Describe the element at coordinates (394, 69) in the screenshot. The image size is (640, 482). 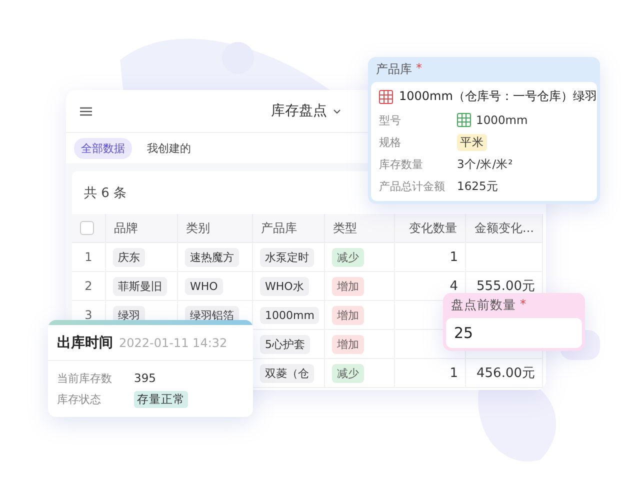
I see `card-label: 产品库` at that location.